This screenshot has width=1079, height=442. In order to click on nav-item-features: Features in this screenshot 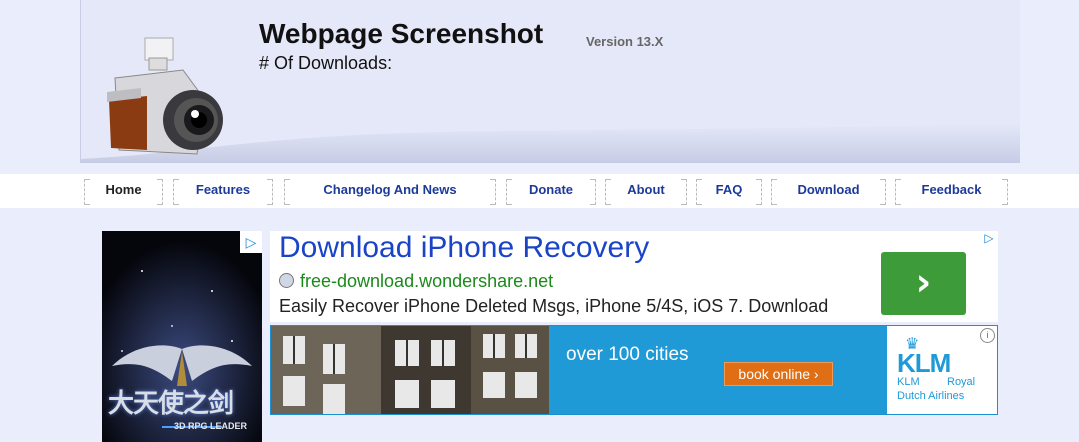, I will do `click(223, 191)`.